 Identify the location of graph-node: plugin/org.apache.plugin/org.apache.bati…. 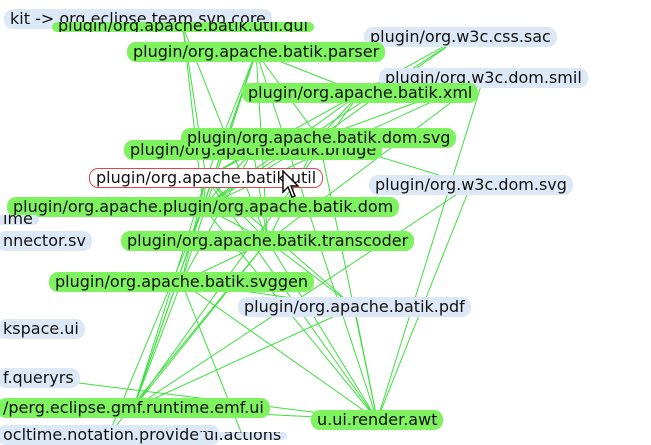
(203, 207).